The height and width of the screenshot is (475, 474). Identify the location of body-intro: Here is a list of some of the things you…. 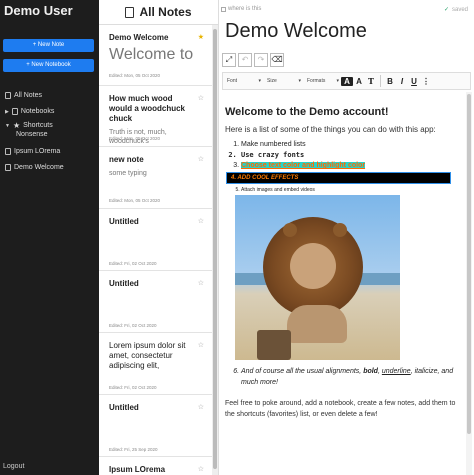
(330, 129).